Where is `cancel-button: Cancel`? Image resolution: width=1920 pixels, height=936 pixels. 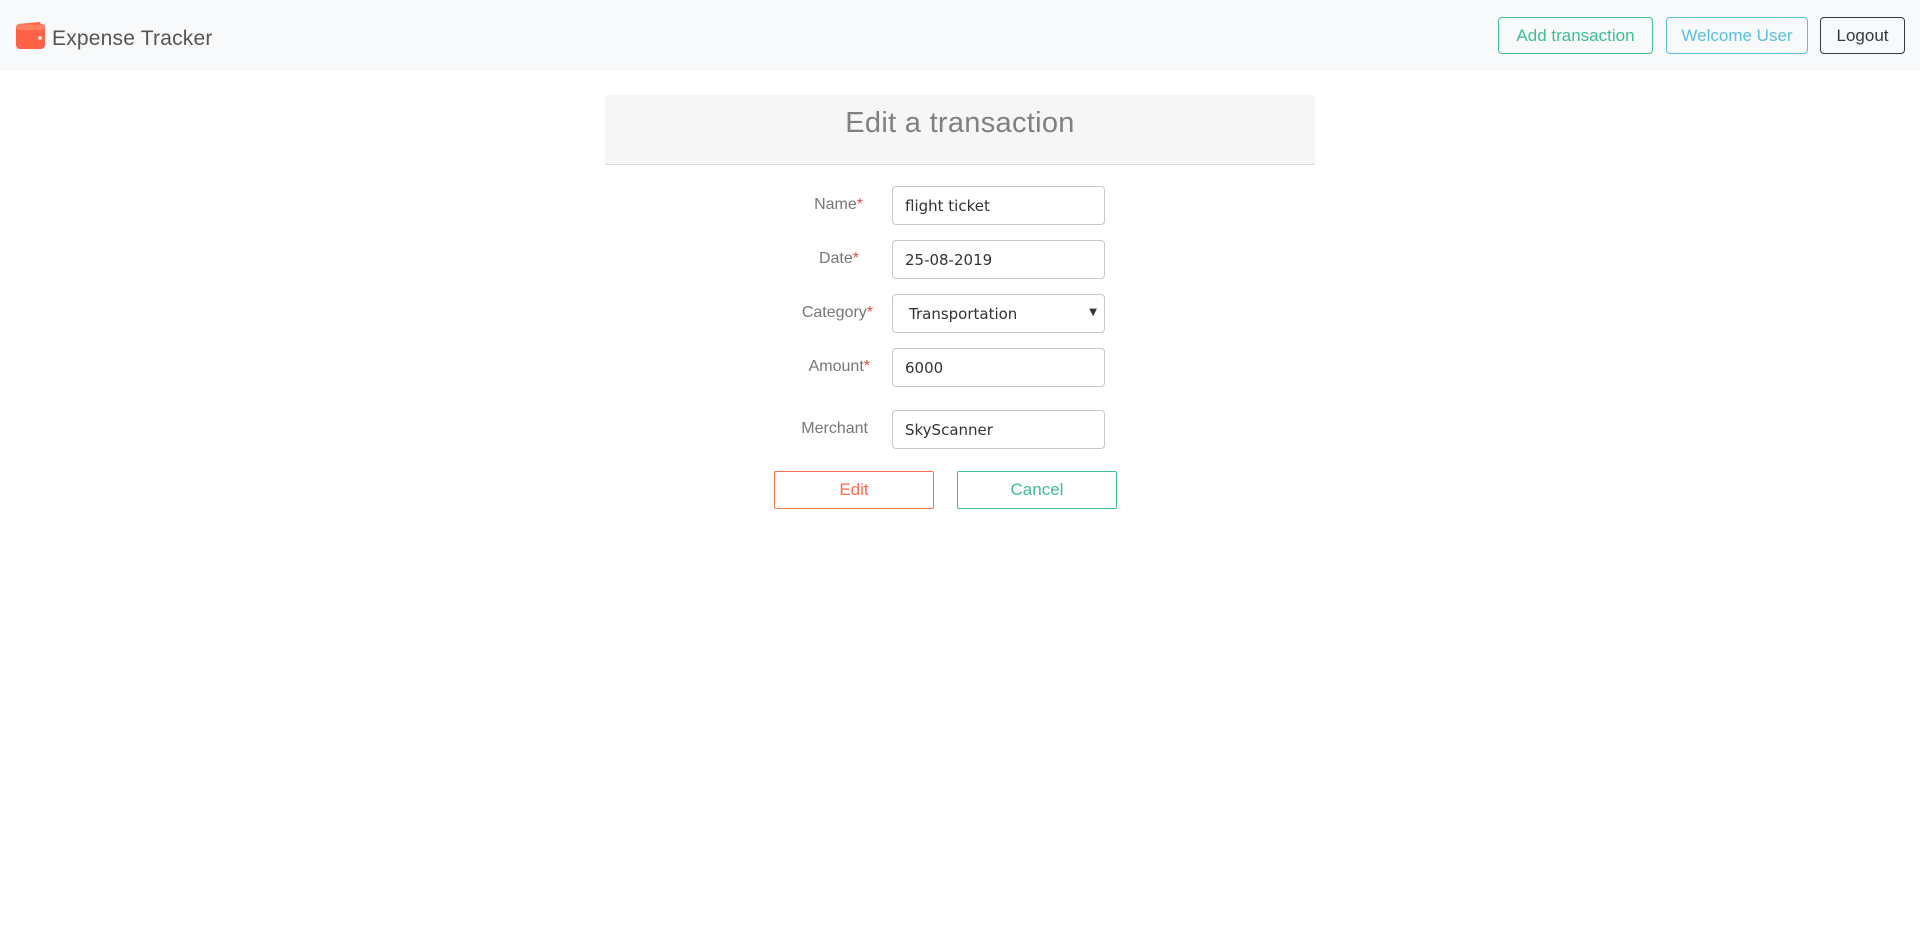
cancel-button: Cancel is located at coordinates (1037, 490).